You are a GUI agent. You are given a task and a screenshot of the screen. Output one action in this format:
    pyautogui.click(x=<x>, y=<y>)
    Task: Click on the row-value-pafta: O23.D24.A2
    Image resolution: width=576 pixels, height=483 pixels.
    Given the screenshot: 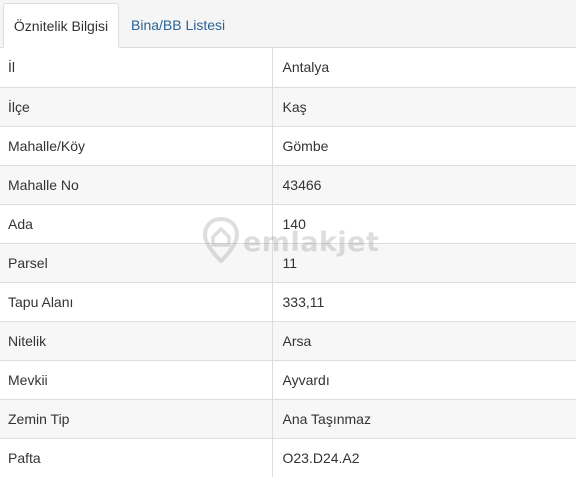 What is the action you would take?
    pyautogui.click(x=424, y=457)
    